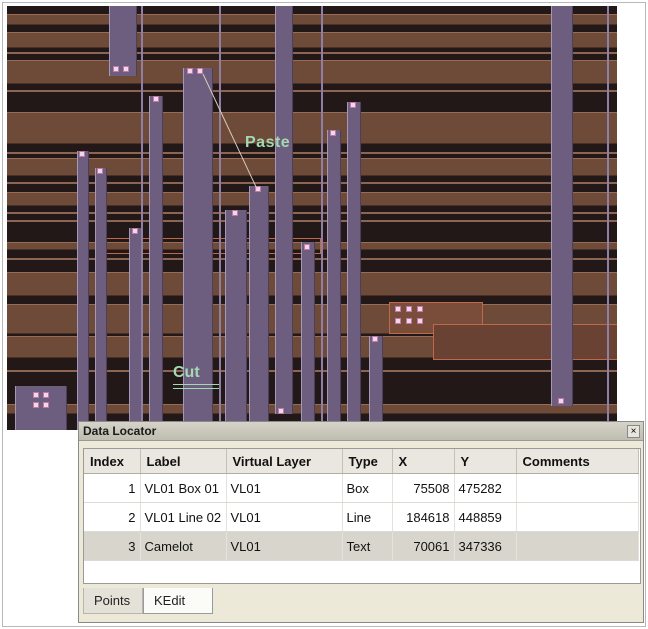  What do you see at coordinates (485, 517) in the screenshot?
I see `cell-y: 448859` at bounding box center [485, 517].